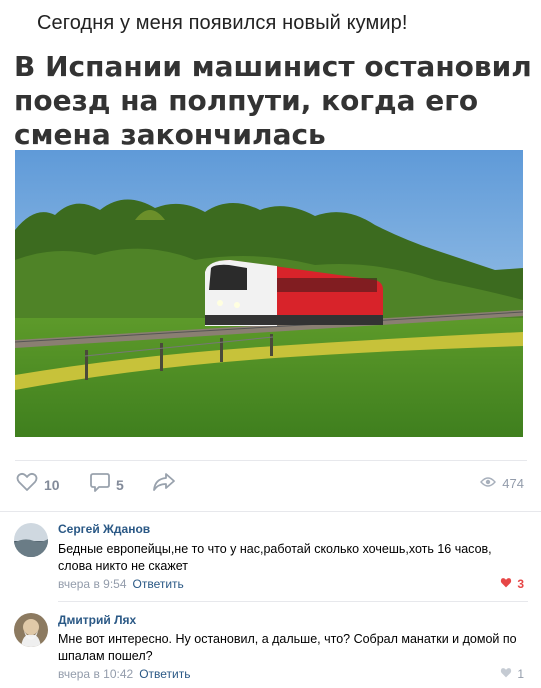 The height and width of the screenshot is (688, 541). Describe the element at coordinates (520, 674) in the screenshot. I see `comment-like-count: 1` at that location.